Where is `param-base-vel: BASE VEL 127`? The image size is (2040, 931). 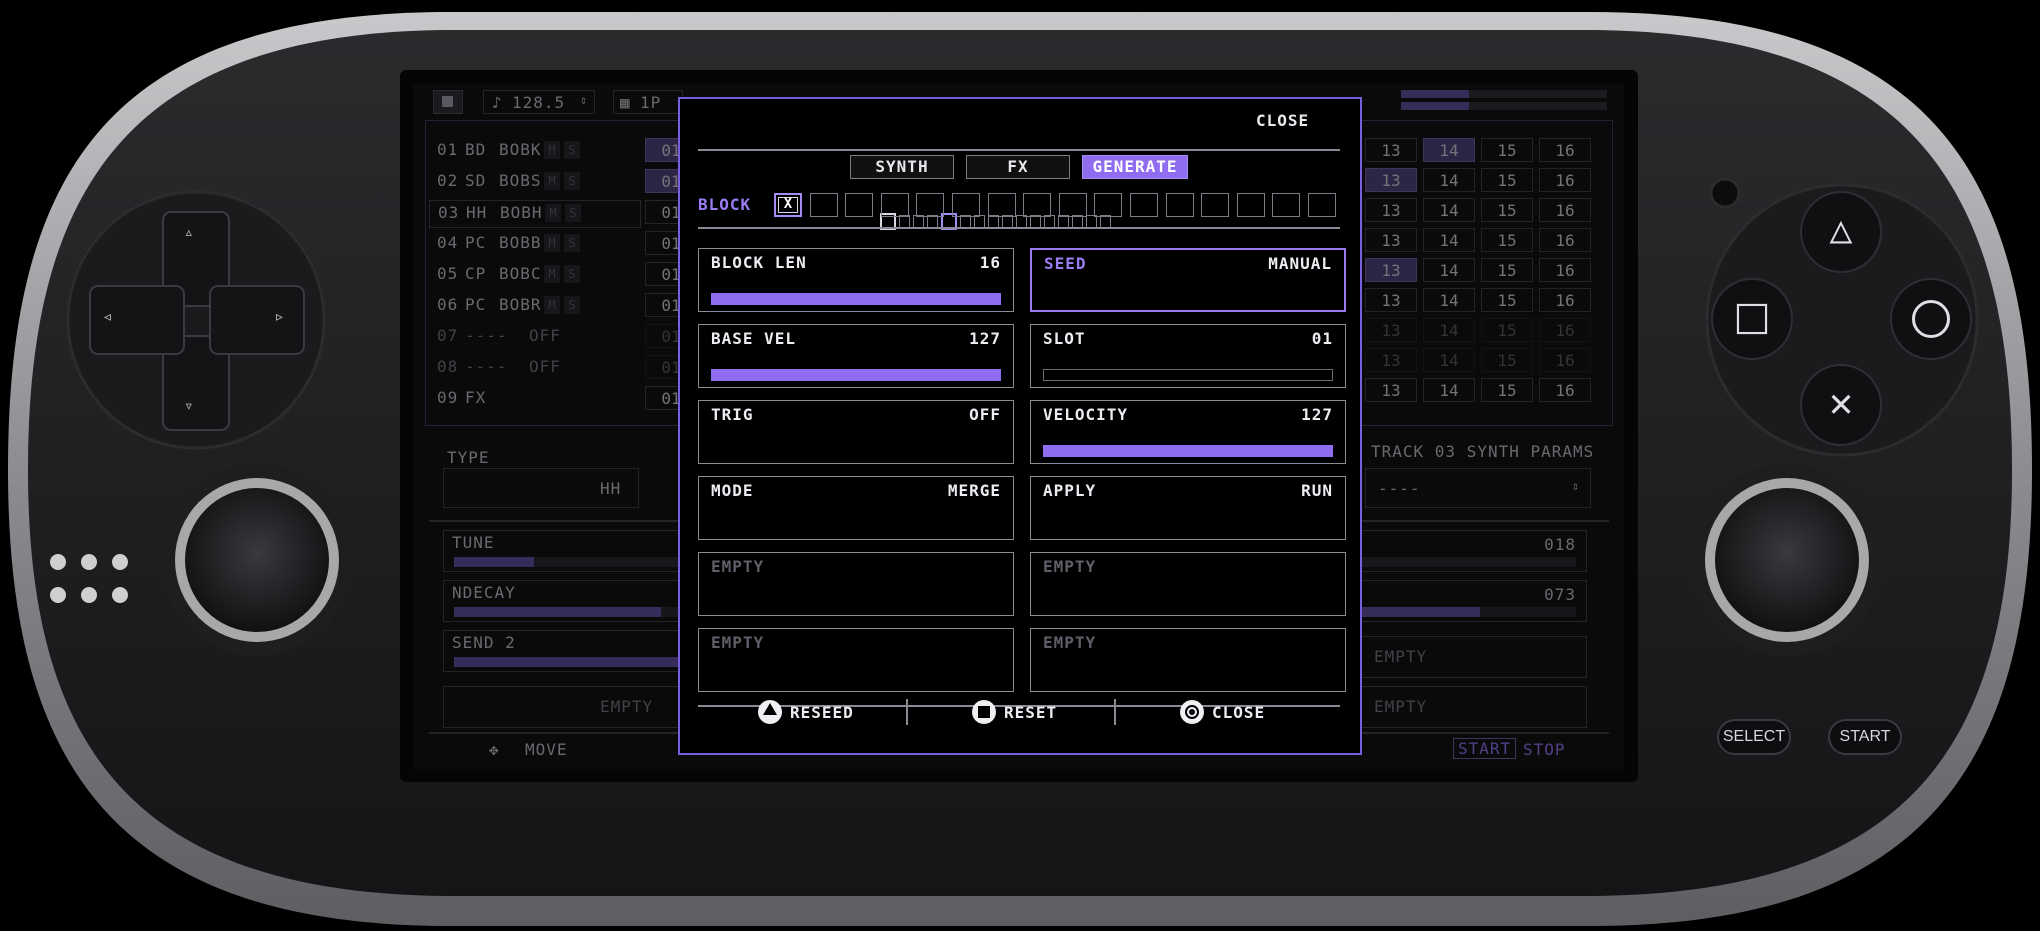
param-base-vel: BASE VEL 127 is located at coordinates (856, 356).